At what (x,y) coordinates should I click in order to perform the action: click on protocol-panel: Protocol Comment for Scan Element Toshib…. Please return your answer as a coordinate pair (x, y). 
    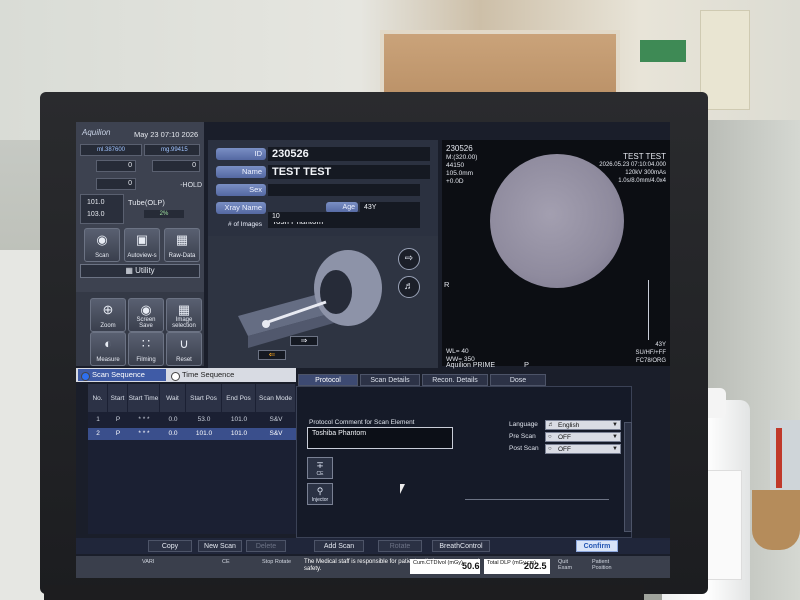
    Looking at the image, I should click on (464, 462).